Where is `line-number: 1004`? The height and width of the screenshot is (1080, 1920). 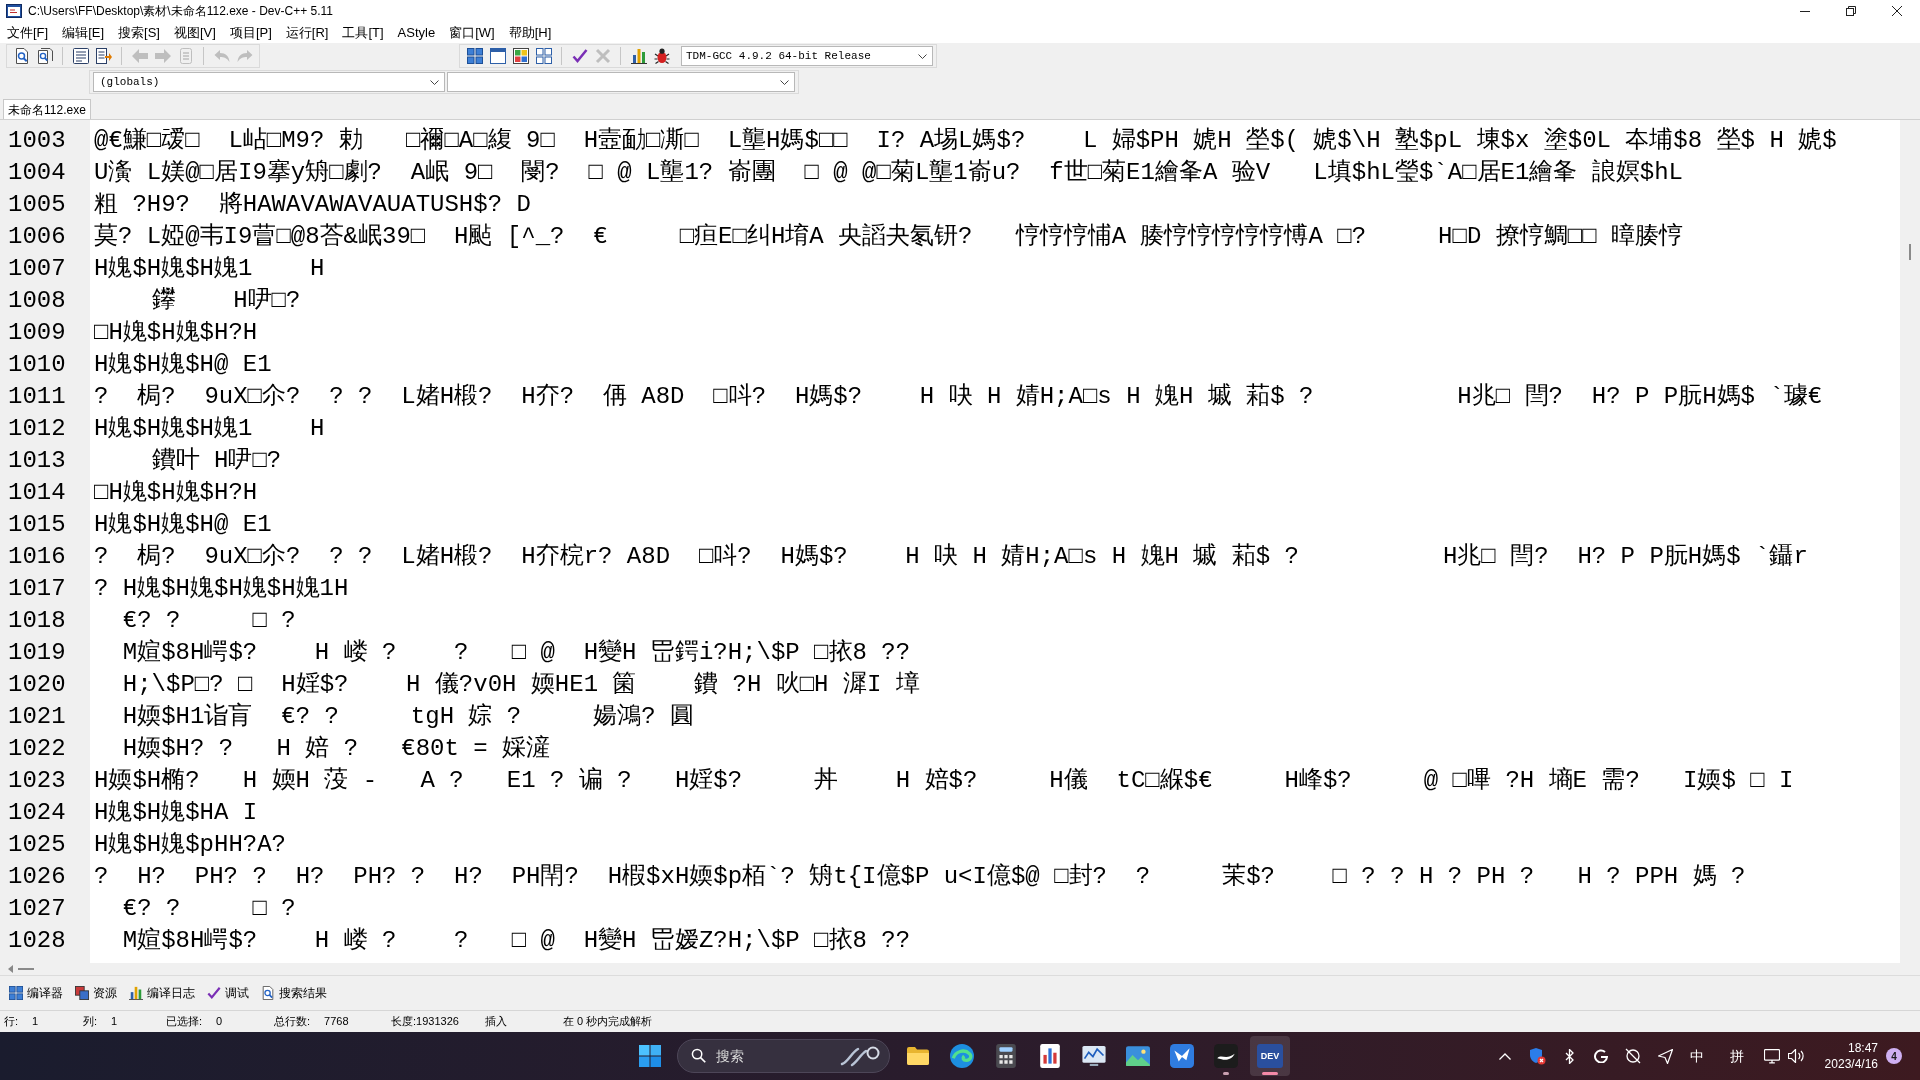 line-number: 1004 is located at coordinates (37, 173).